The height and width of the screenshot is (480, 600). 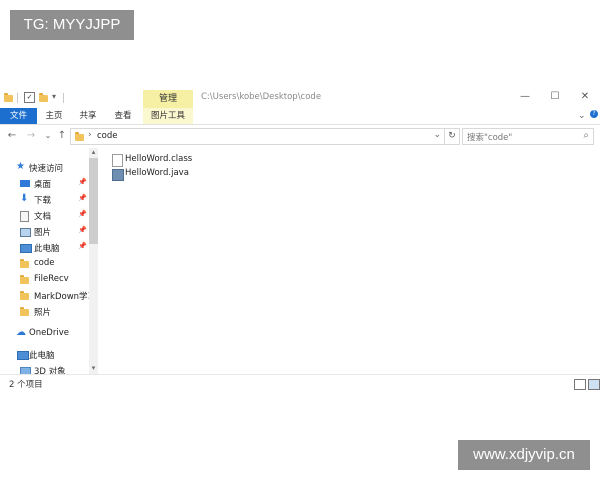 What do you see at coordinates (261, 97) in the screenshot?
I see `window-title-path: C:\Users\kobe\Desktop\code` at bounding box center [261, 97].